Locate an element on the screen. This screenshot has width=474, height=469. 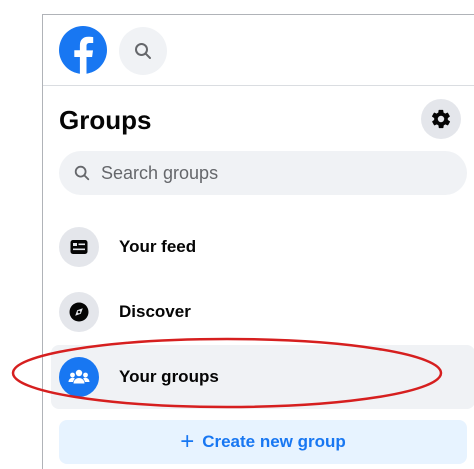
nav-item-your-feed: Your feed is located at coordinates (262, 247).